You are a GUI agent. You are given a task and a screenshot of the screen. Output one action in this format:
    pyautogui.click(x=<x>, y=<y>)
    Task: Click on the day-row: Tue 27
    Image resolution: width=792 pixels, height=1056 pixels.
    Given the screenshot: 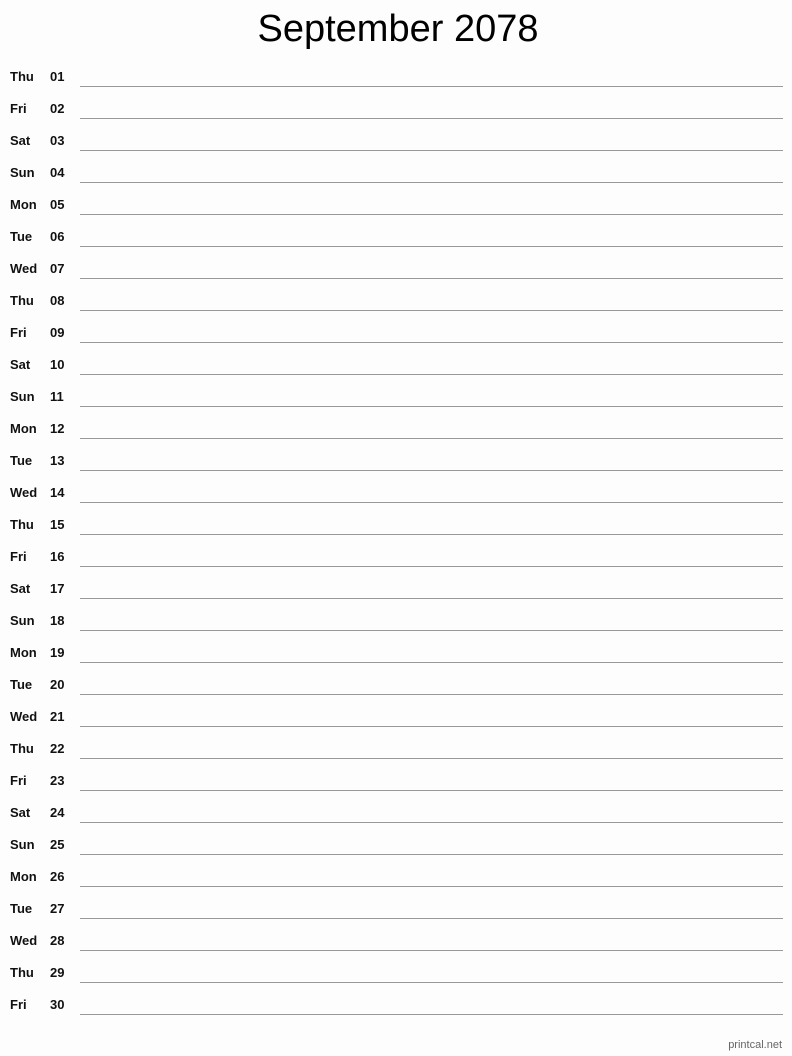 What is the action you would take?
    pyautogui.click(x=396, y=917)
    